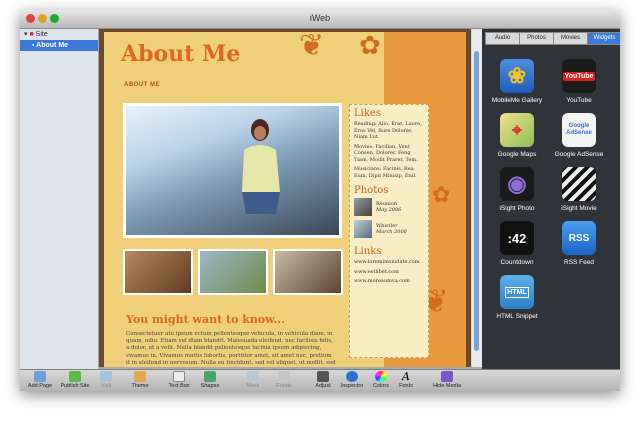 This screenshot has width=640, height=429. Describe the element at coordinates (381, 386) in the screenshot. I see `toolbar-label: Colors` at that location.